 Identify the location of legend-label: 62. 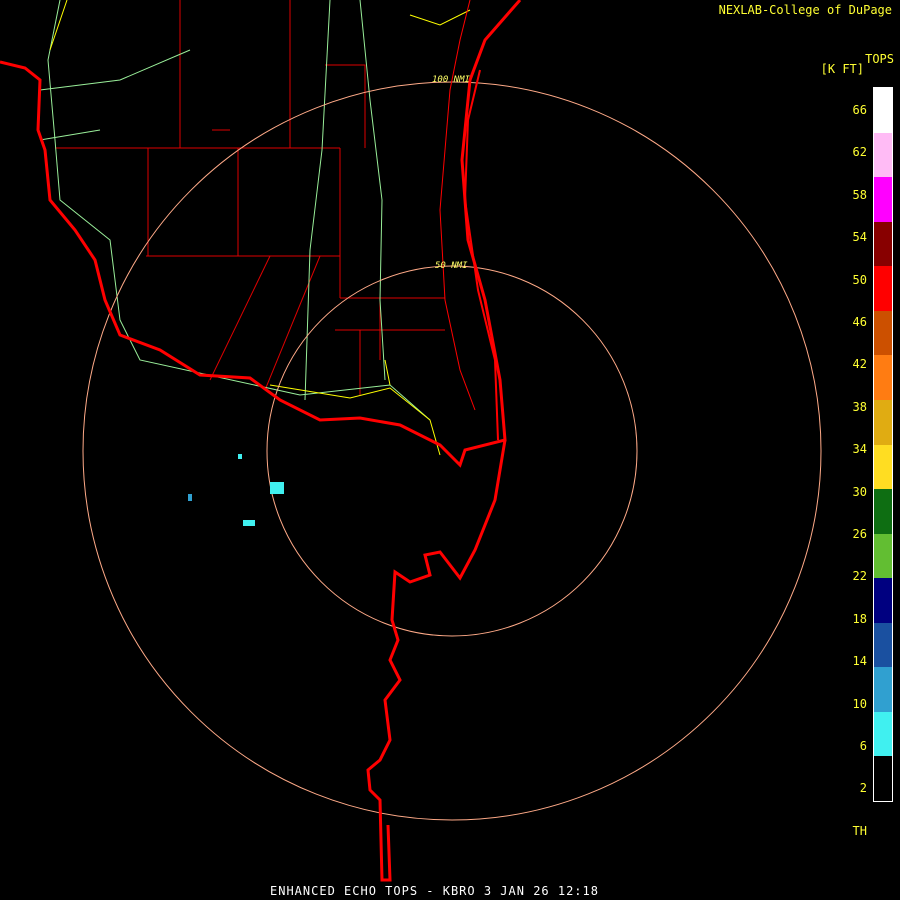
(859, 152).